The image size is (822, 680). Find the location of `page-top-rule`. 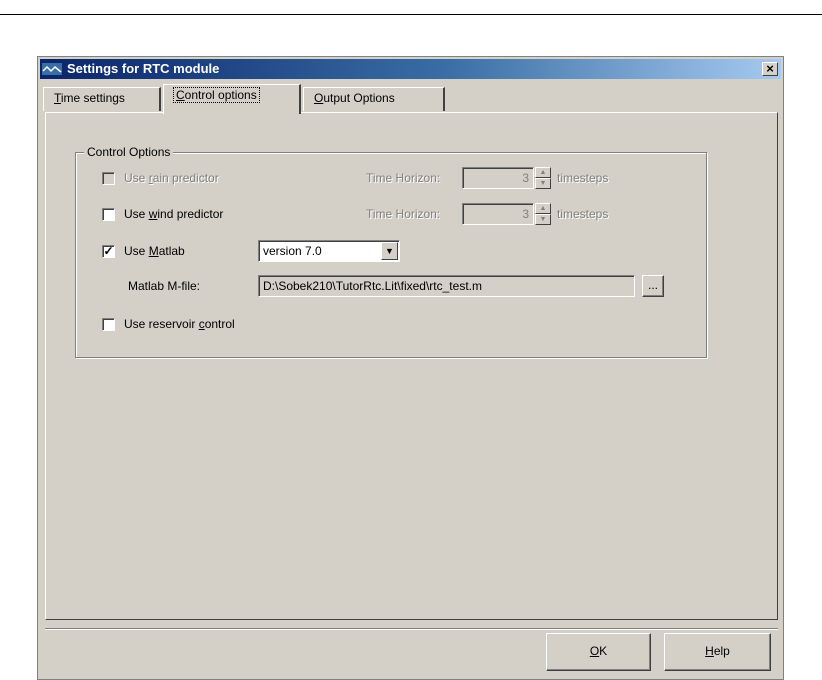

page-top-rule is located at coordinates (411, 14).